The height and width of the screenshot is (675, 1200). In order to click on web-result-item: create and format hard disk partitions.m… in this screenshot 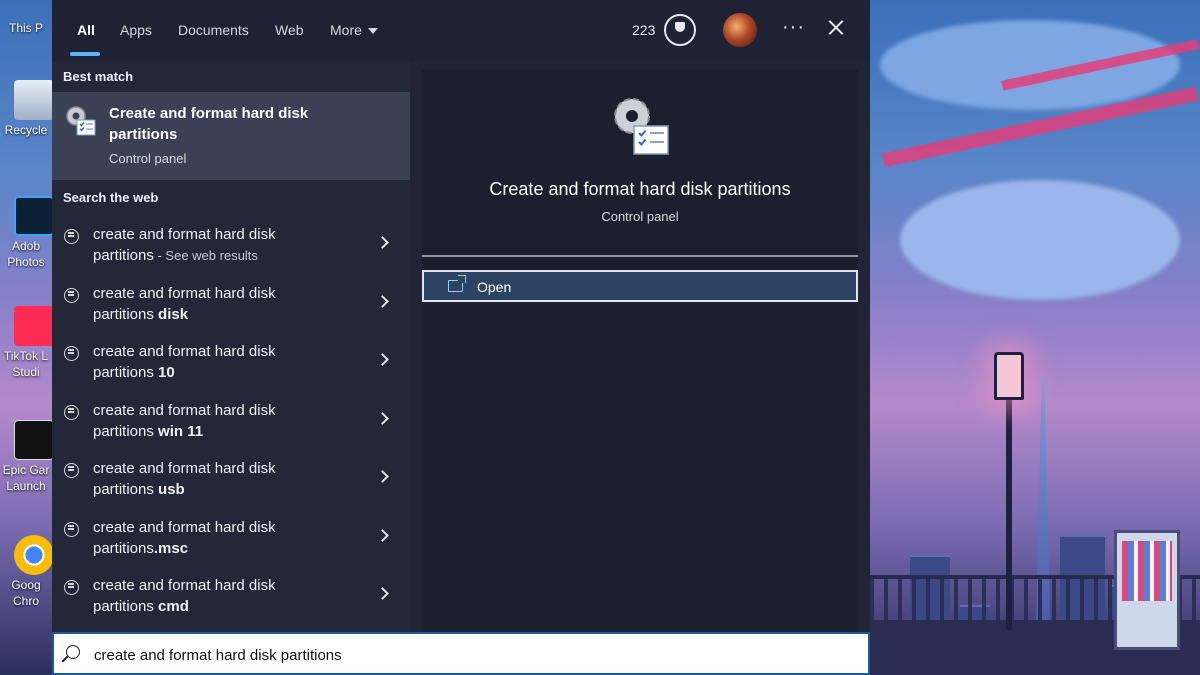, I will do `click(231, 544)`.